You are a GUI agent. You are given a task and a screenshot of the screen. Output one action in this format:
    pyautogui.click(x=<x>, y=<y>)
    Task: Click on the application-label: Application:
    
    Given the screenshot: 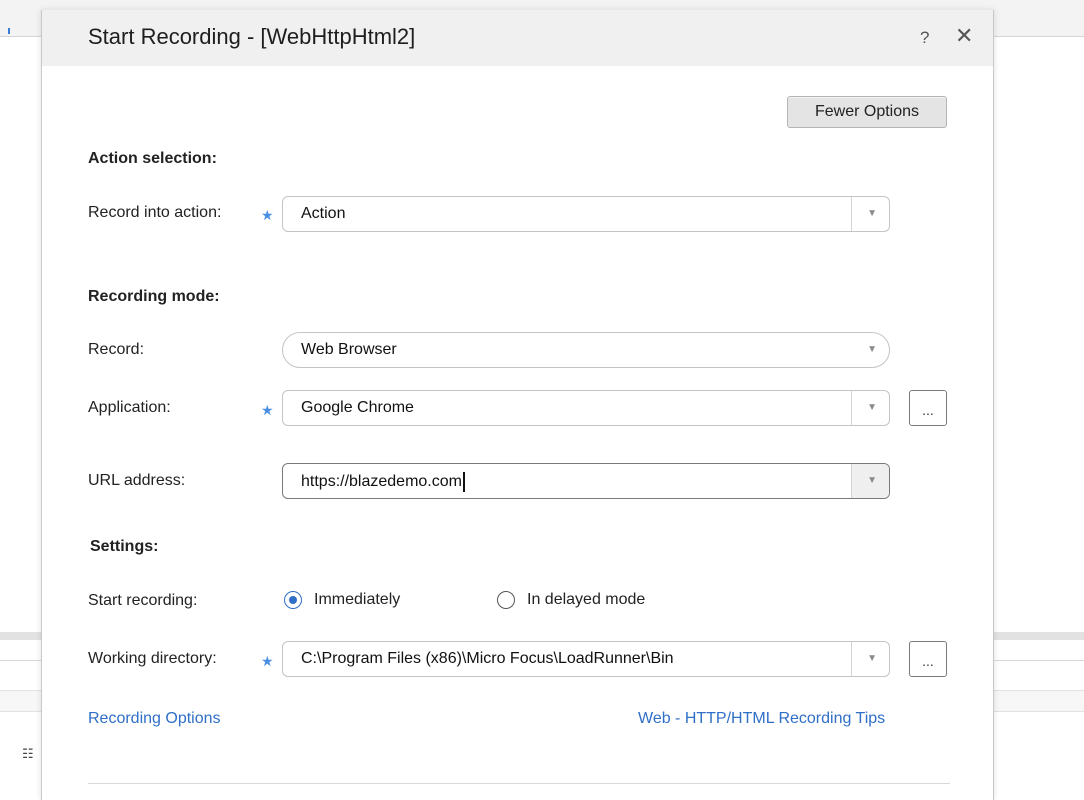 What is the action you would take?
    pyautogui.click(x=129, y=407)
    